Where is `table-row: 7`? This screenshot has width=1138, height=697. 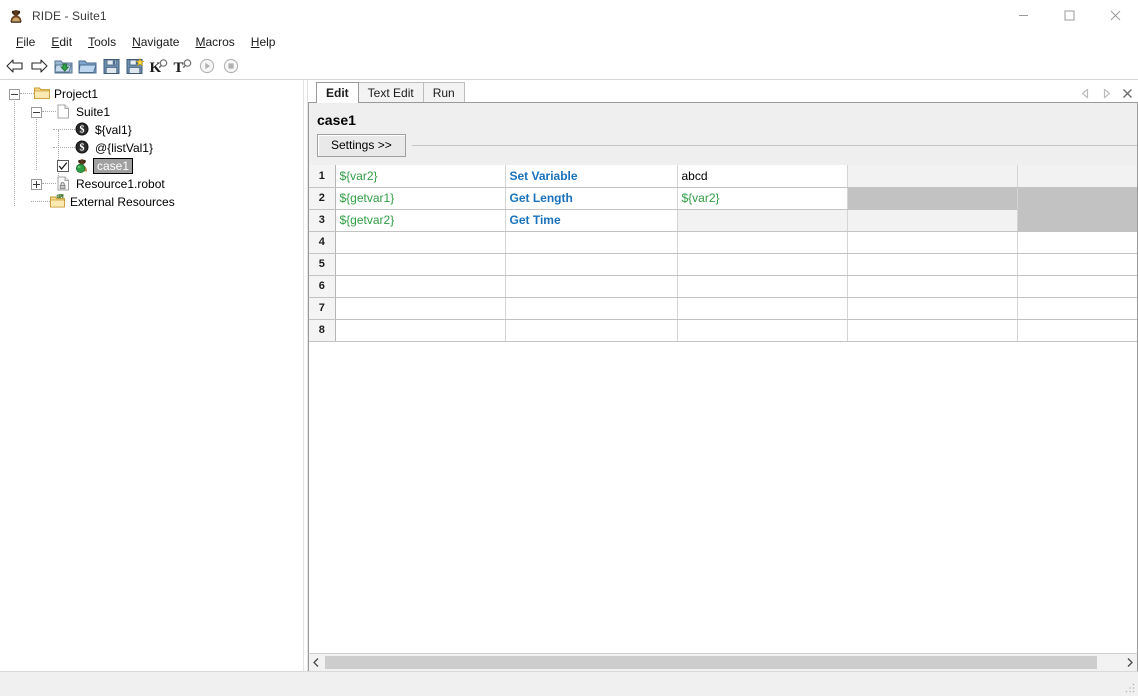
table-row: 7 is located at coordinates (723, 308).